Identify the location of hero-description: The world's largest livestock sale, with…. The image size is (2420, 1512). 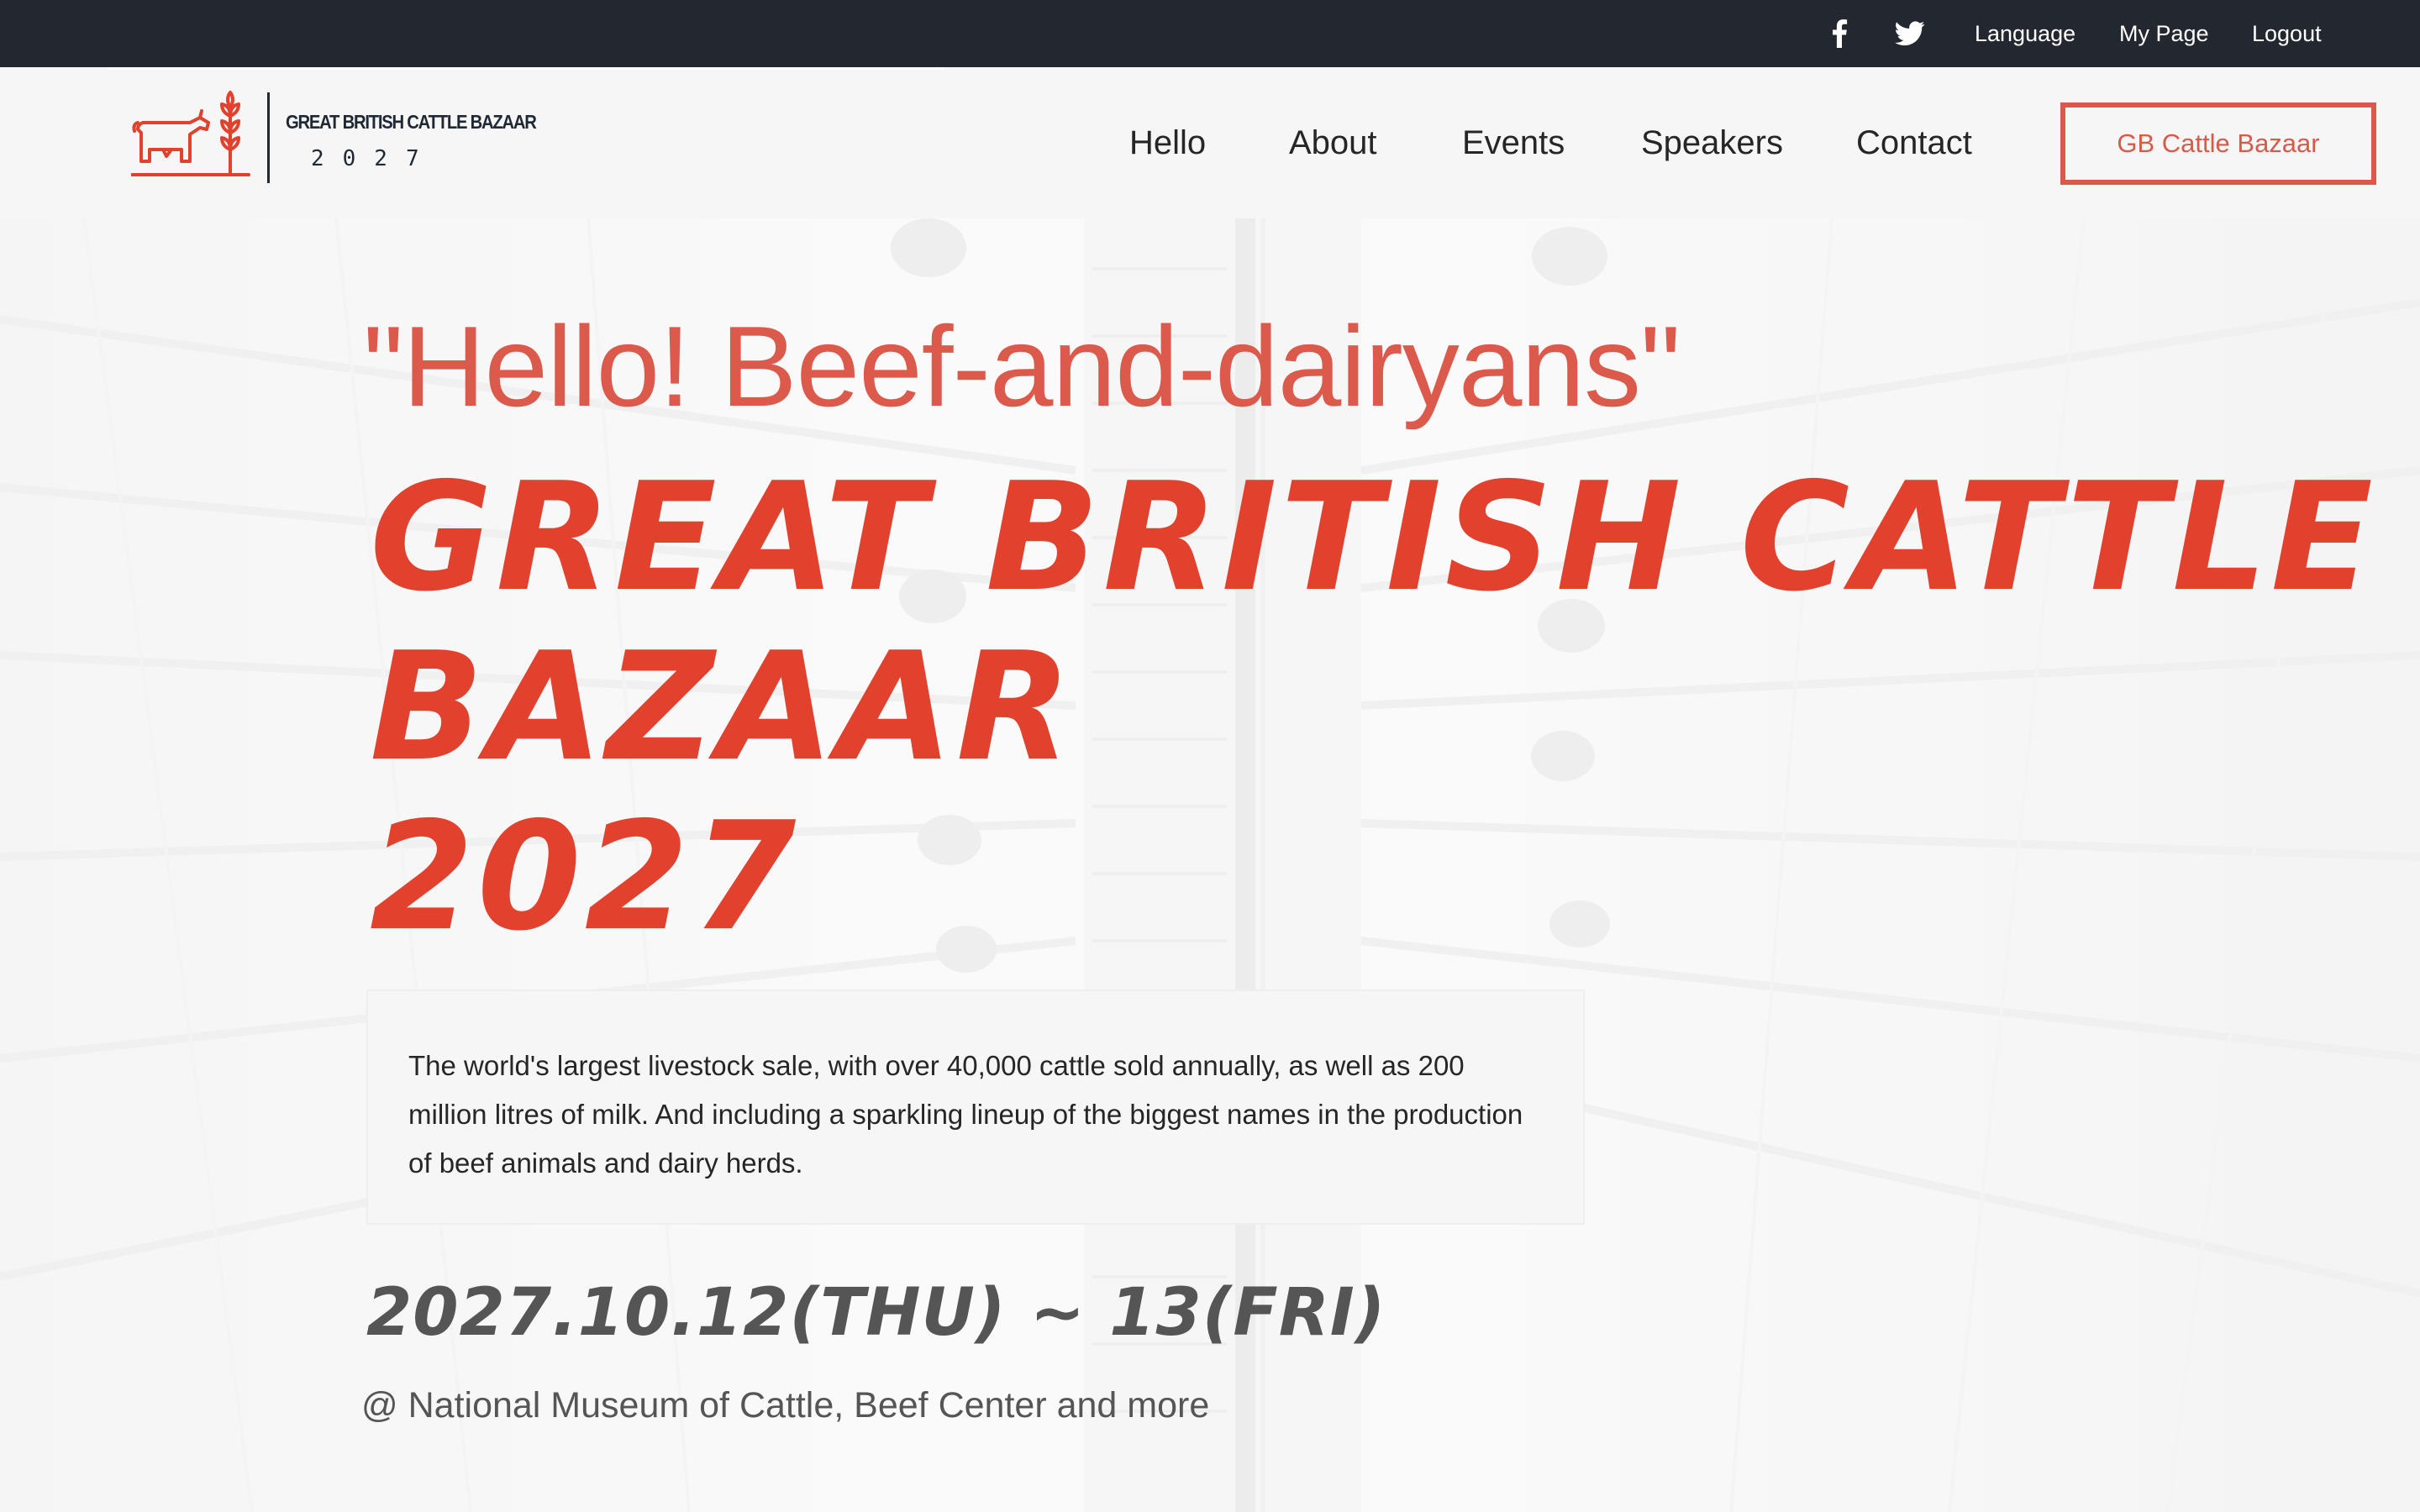
(965, 1114).